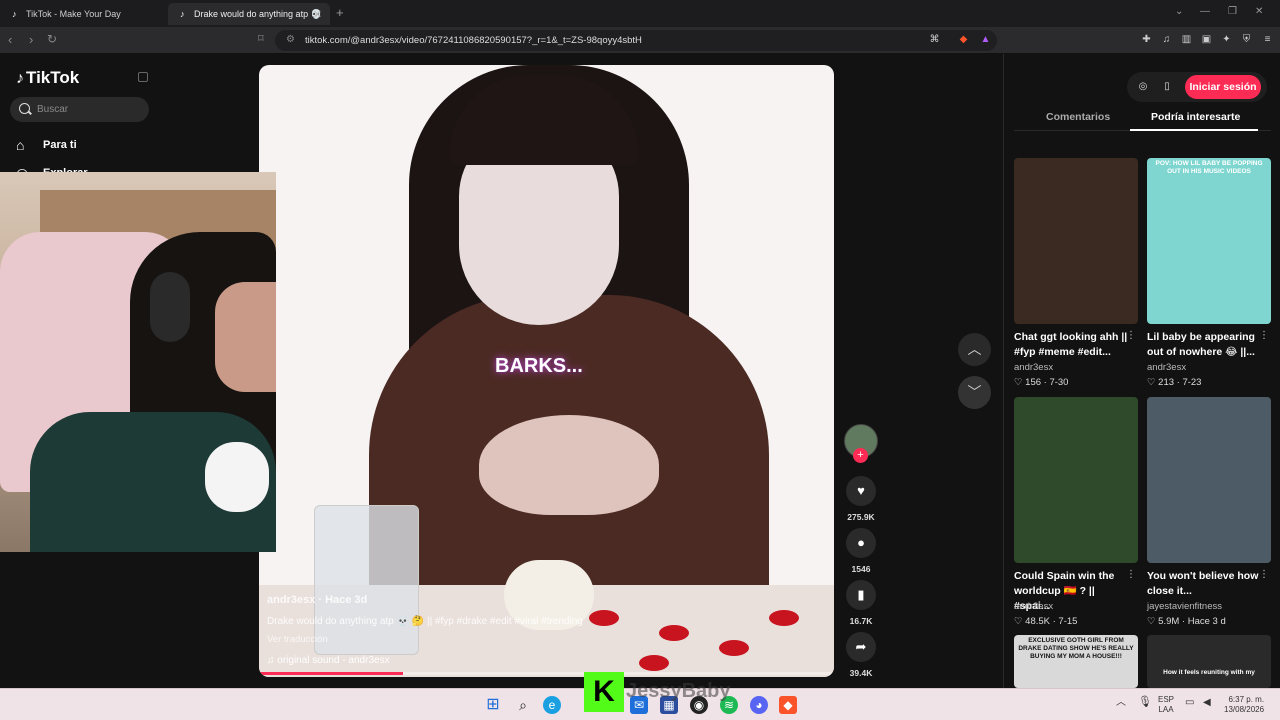  What do you see at coordinates (678, 691) in the screenshot?
I see `streamer-name: JessyBaby` at bounding box center [678, 691].